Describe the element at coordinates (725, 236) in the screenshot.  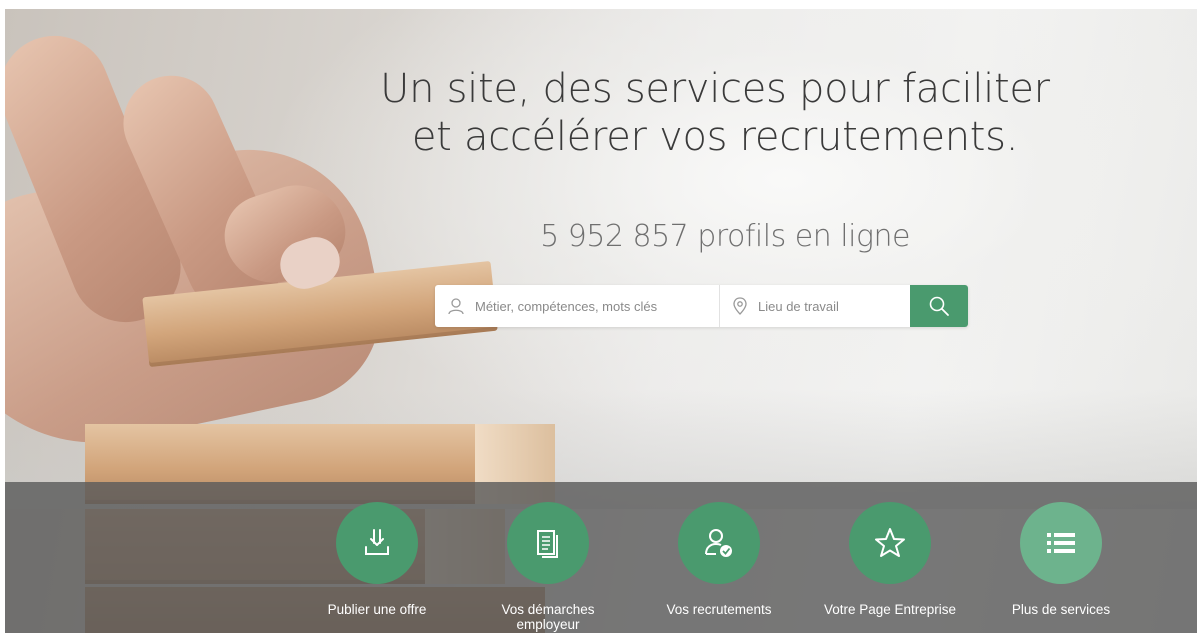
I see `profile-count: 5 952 857 profils en ligne` at that location.